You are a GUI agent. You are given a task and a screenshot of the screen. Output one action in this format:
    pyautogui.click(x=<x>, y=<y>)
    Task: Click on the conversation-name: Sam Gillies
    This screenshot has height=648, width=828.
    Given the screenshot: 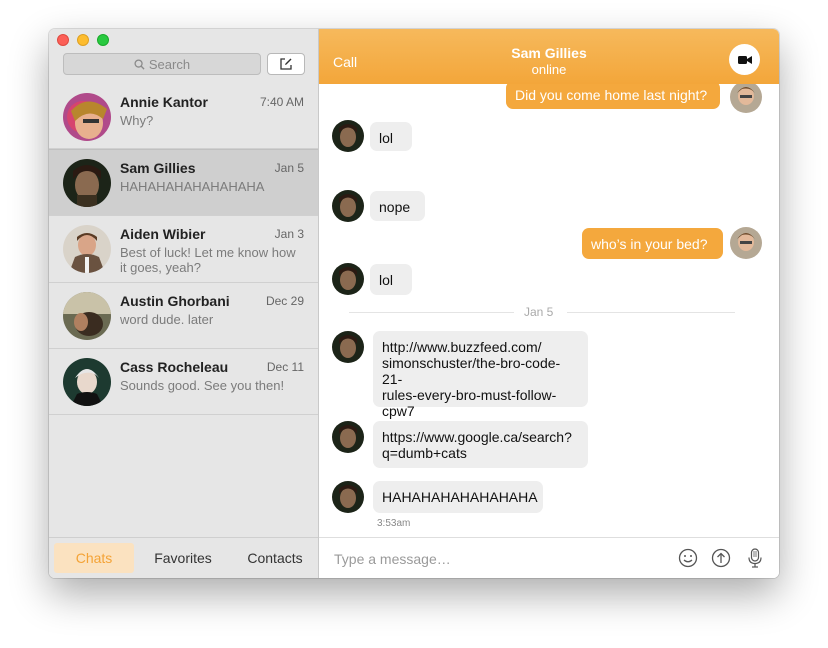 What is the action you would take?
    pyautogui.click(x=158, y=168)
    